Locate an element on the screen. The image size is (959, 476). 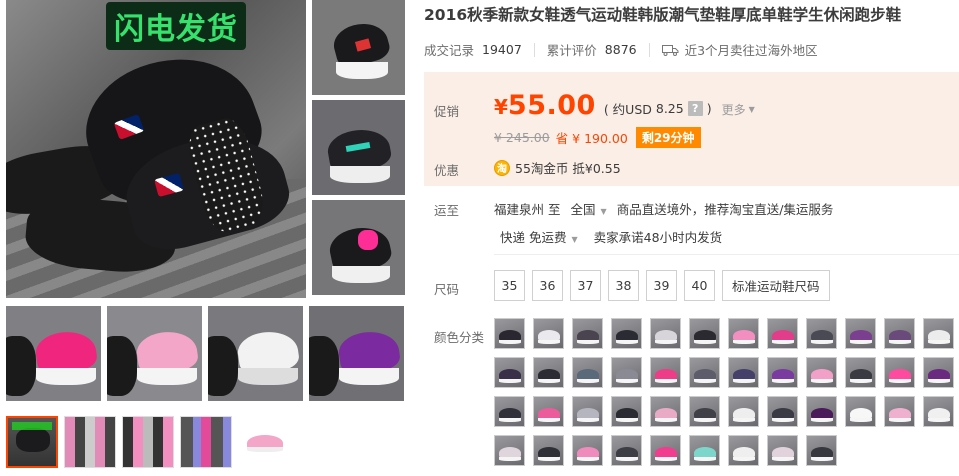
help-icon: ? is located at coordinates (695, 108).